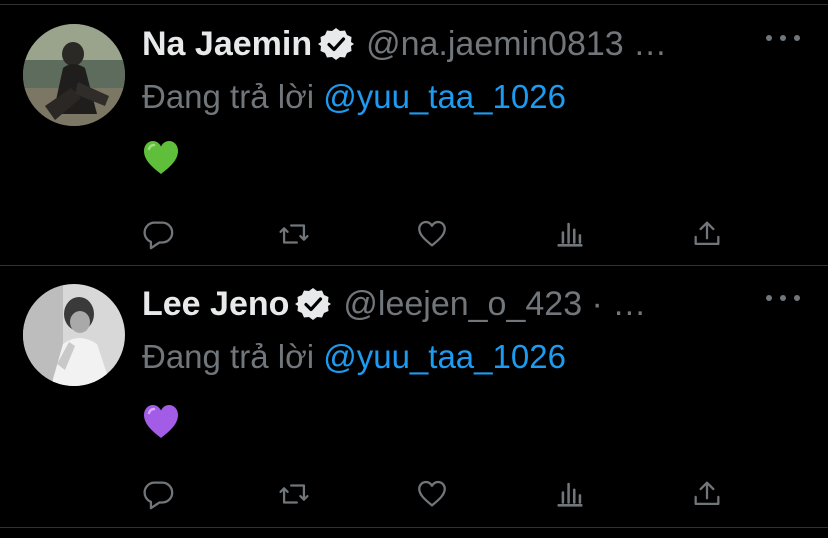  I want to click on purple-heart-emoji-icon, so click(161, 424).